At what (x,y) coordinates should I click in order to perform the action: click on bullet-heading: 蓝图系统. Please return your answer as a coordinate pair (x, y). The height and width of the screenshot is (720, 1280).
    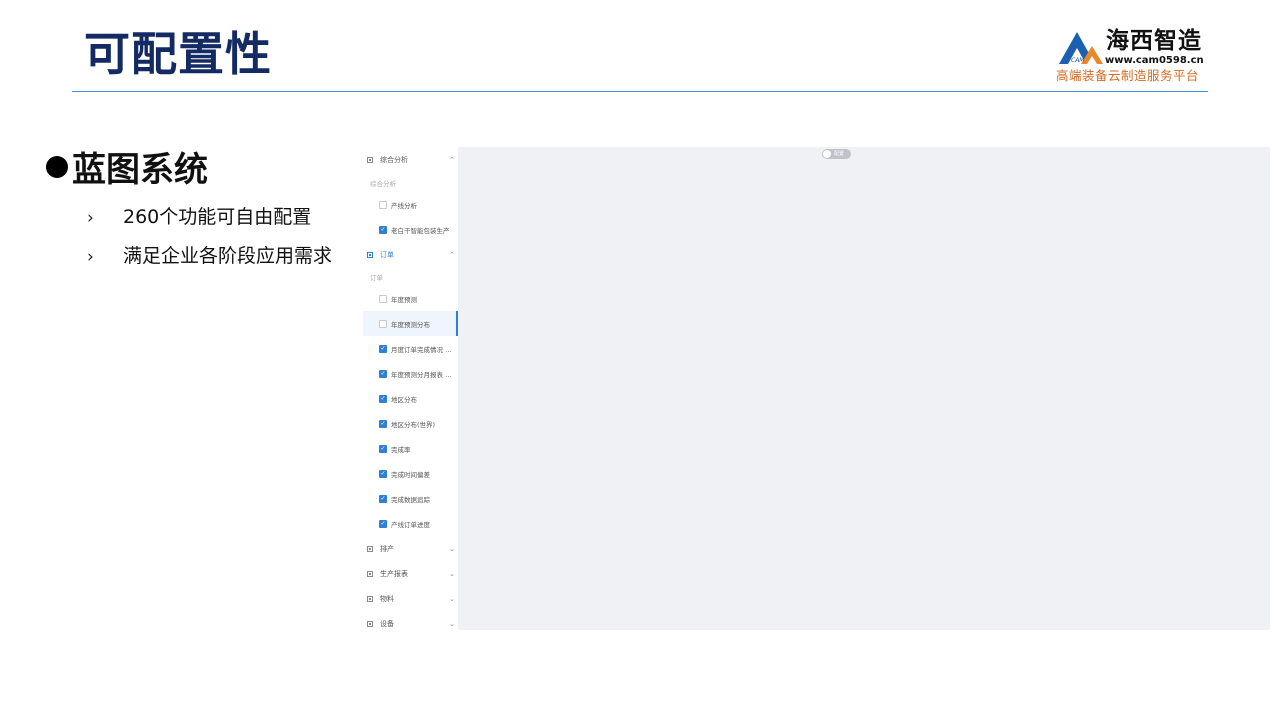
    Looking at the image, I should click on (127, 170).